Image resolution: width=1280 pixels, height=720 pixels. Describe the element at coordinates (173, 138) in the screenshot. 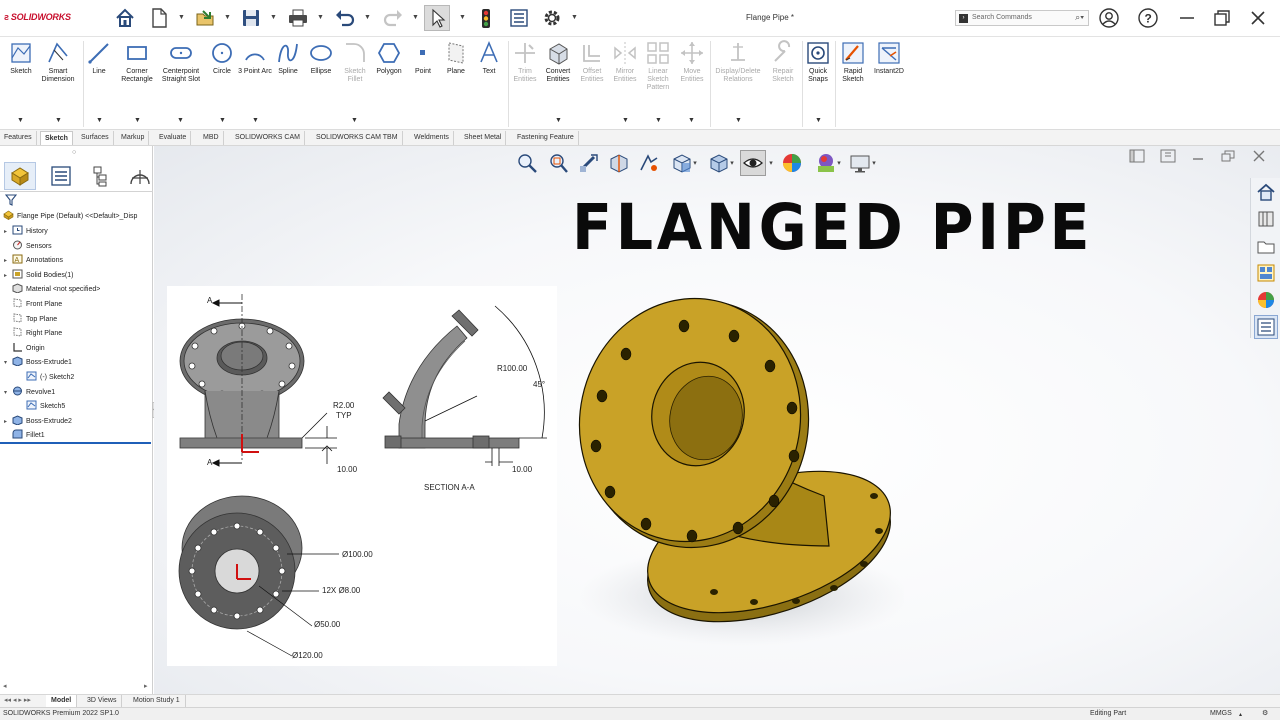

I see `tab-evaluate: Evaluate` at that location.